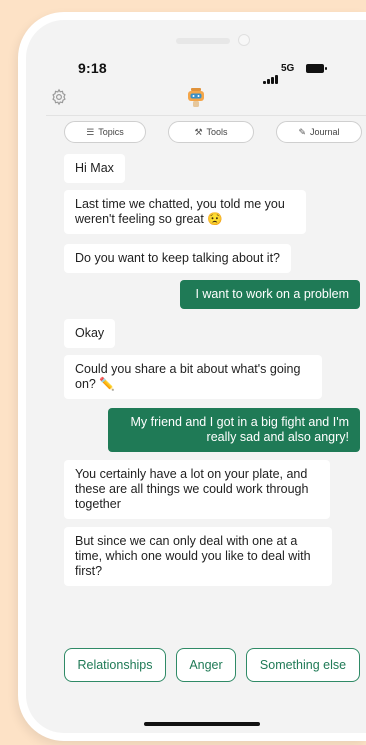 Image resolution: width=366 pixels, height=745 pixels. What do you see at coordinates (90, 333) in the screenshot?
I see `bot-message: Okay` at bounding box center [90, 333].